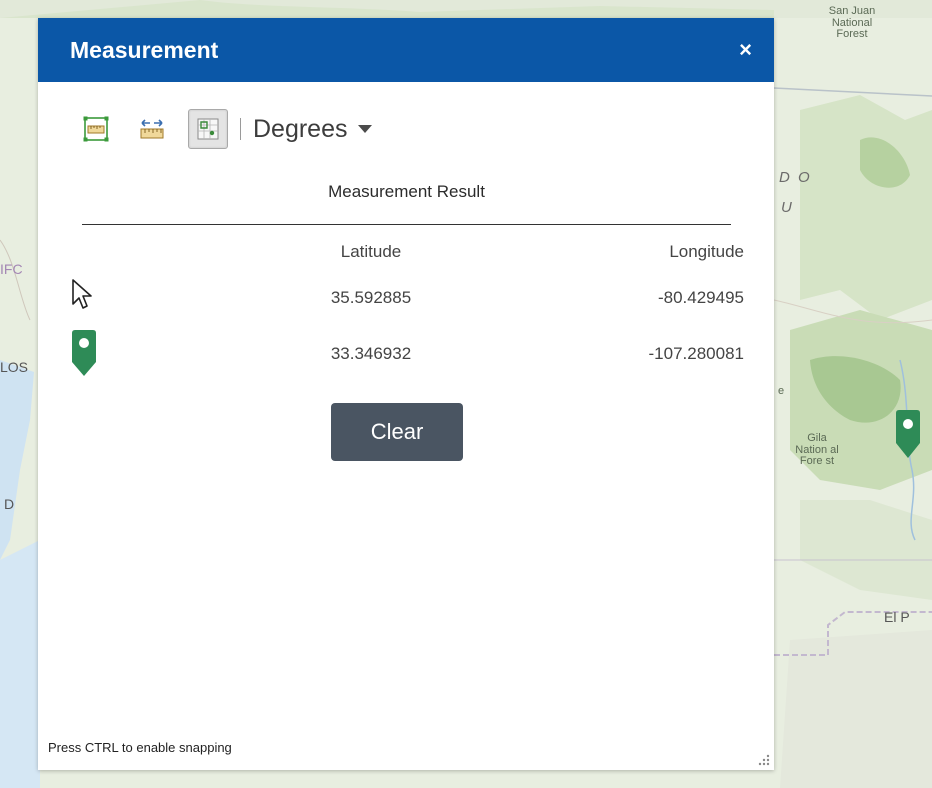 The image size is (932, 788). Describe the element at coordinates (817, 450) in the screenshot. I see `map-label-gila: Gila Nation al Fore st` at that location.